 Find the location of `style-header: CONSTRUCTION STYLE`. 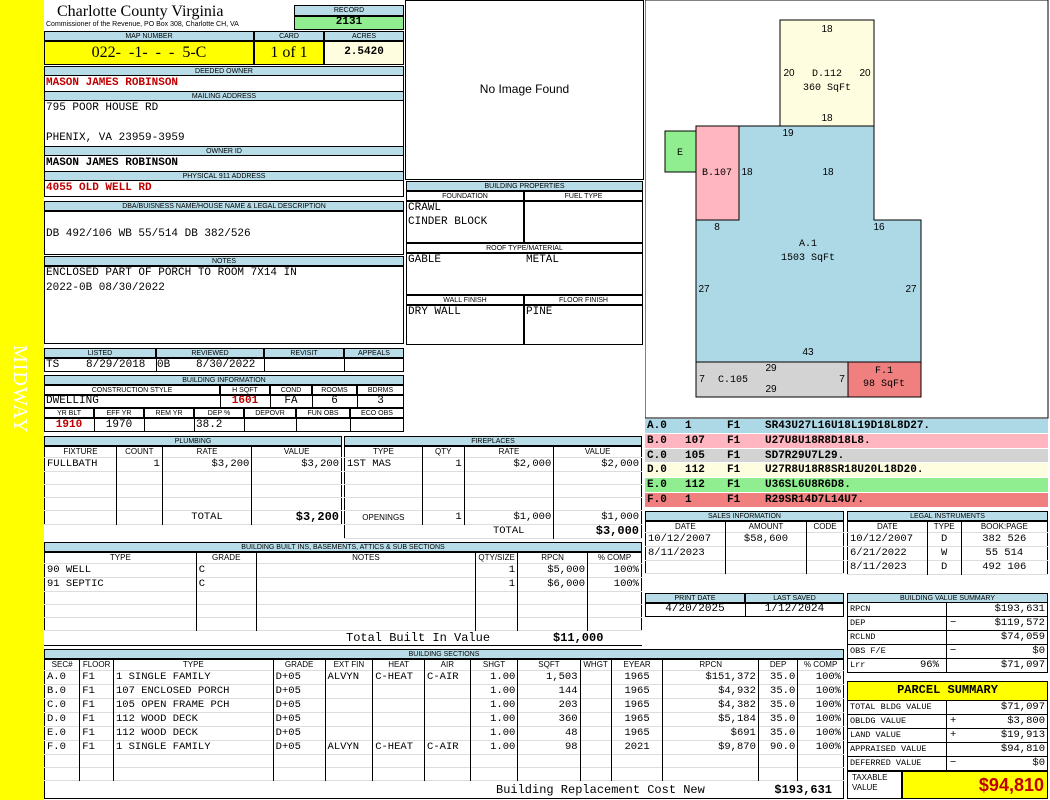

style-header: CONSTRUCTION STYLE is located at coordinates (132, 390).